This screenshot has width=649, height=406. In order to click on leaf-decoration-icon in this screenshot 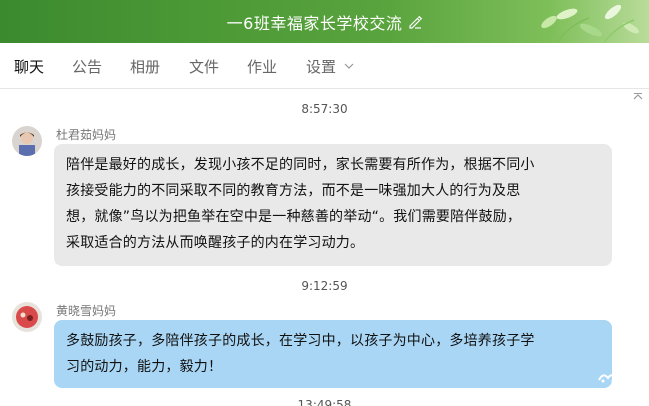, I will do `click(590, 23)`.